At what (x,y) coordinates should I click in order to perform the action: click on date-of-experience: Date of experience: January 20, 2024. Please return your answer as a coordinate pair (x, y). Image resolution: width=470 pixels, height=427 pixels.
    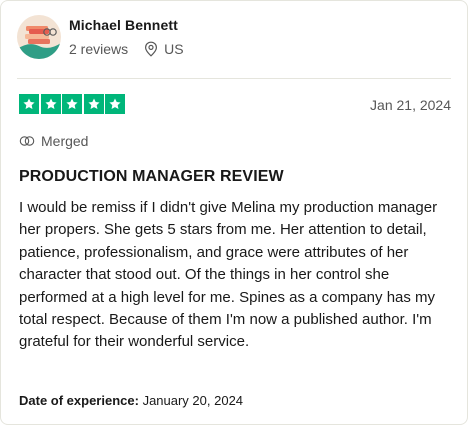
    Looking at the image, I should click on (131, 400).